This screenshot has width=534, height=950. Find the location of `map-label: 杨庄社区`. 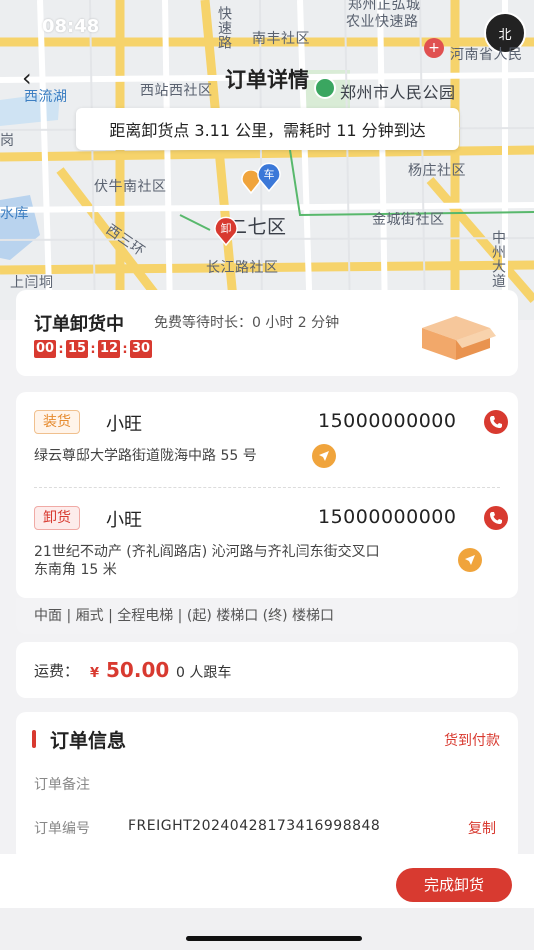

map-label: 杨庄社区 is located at coordinates (437, 171).